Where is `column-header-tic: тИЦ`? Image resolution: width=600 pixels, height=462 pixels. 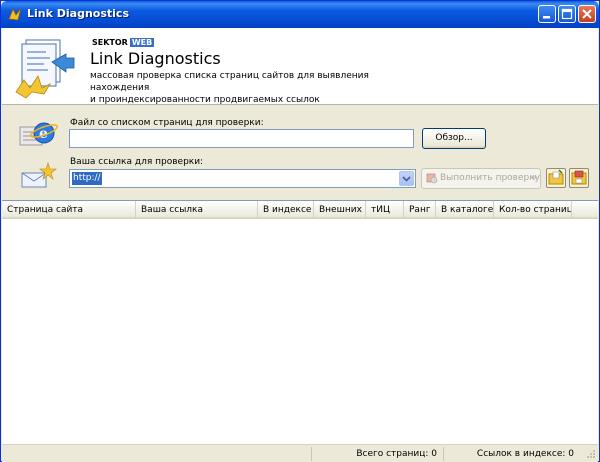 column-header-tic: тИЦ is located at coordinates (385, 210).